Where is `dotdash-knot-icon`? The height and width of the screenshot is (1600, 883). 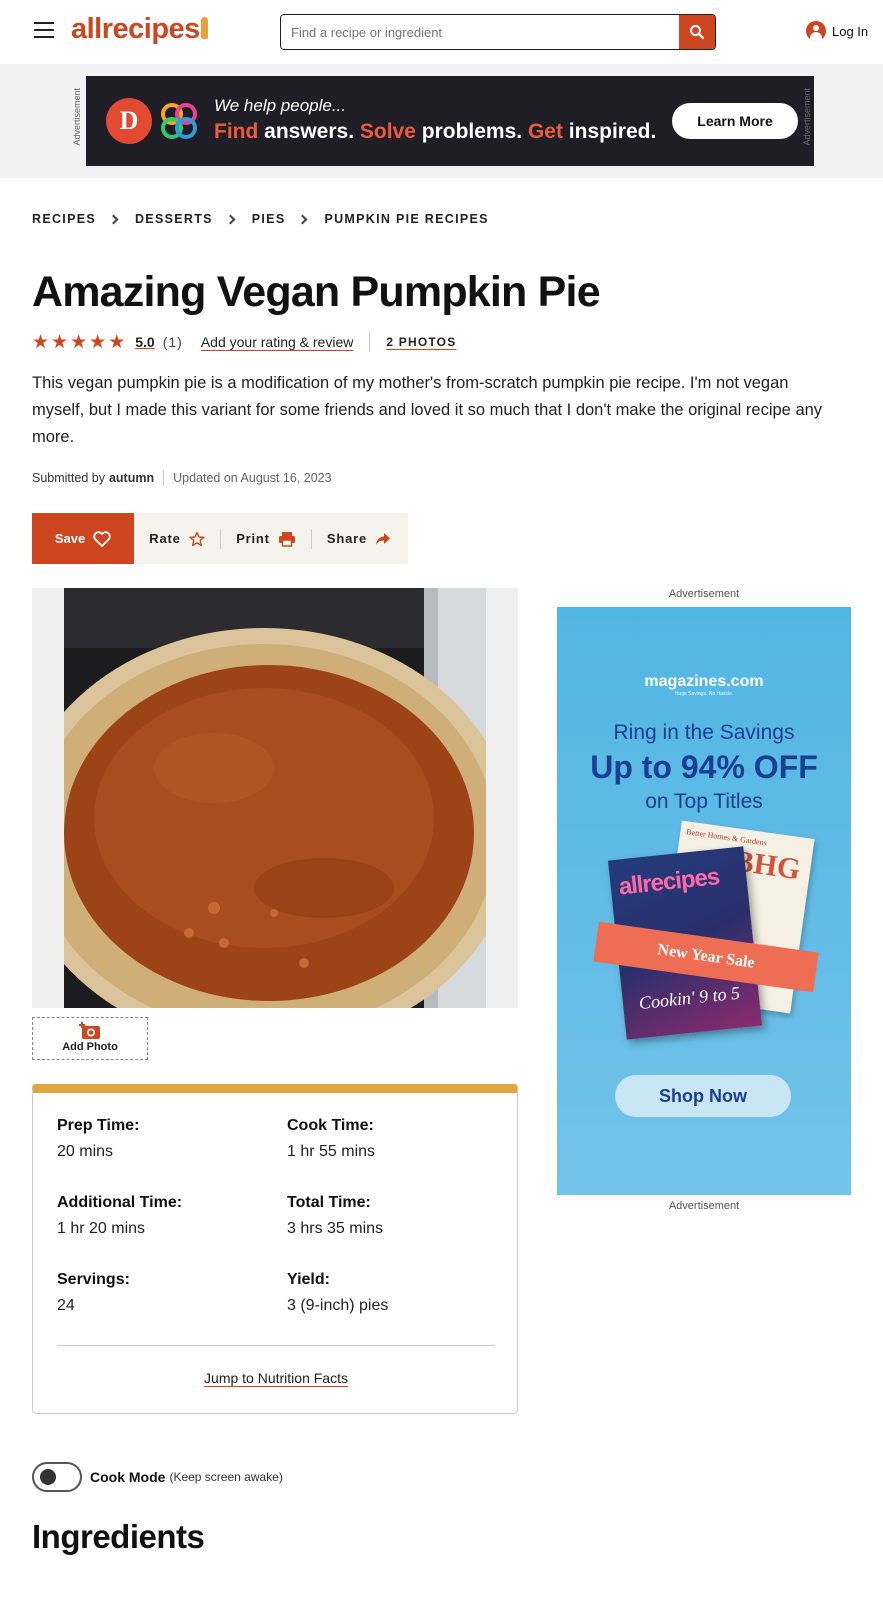
dotdash-knot-icon is located at coordinates (179, 121).